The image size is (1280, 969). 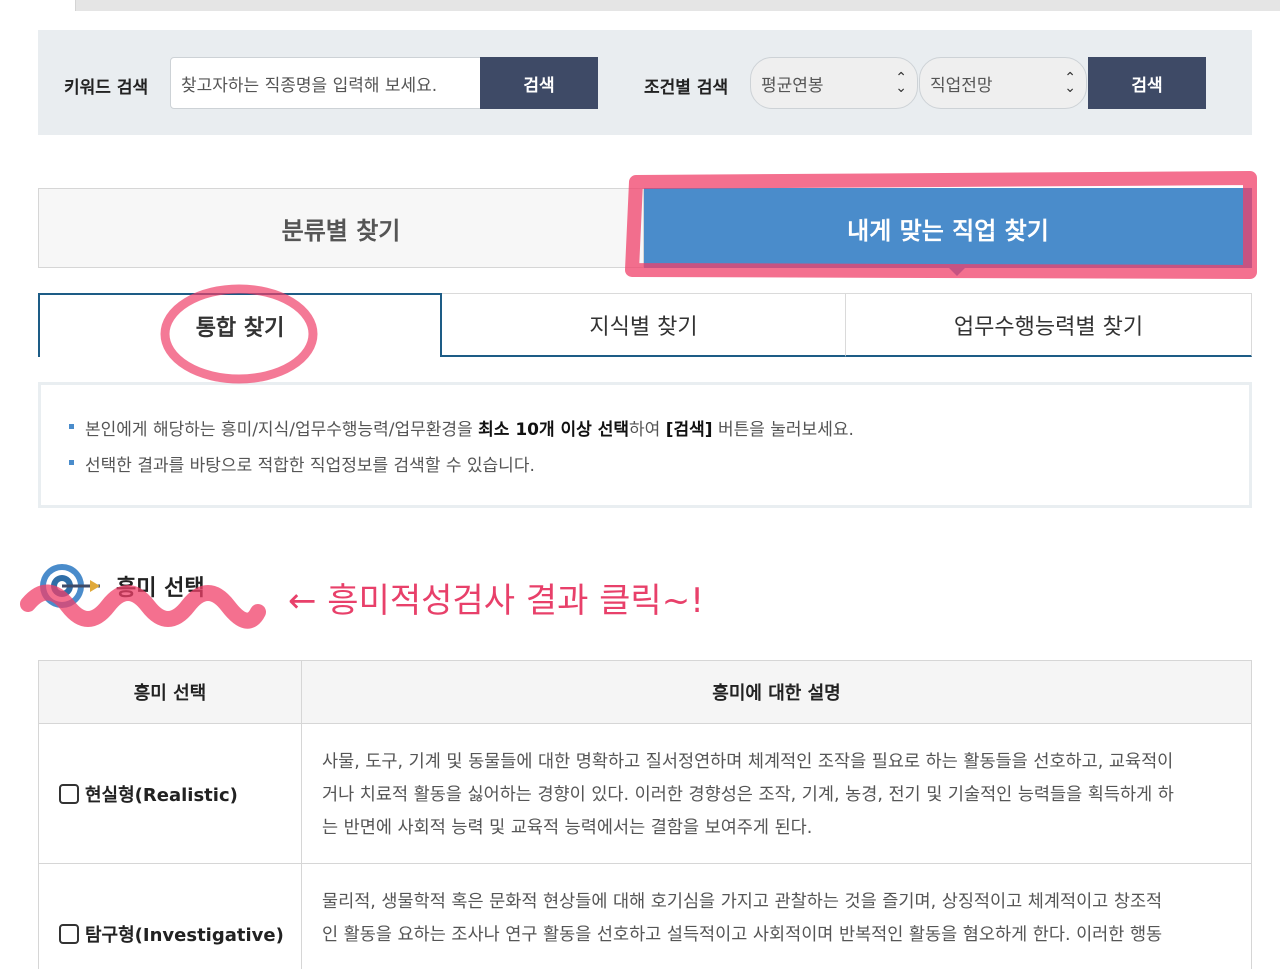 What do you see at coordinates (282, 430) in the screenshot?
I see `info-text: 본인에게 해당하는 흥미/지식/업무수행능력/업무환경을` at bounding box center [282, 430].